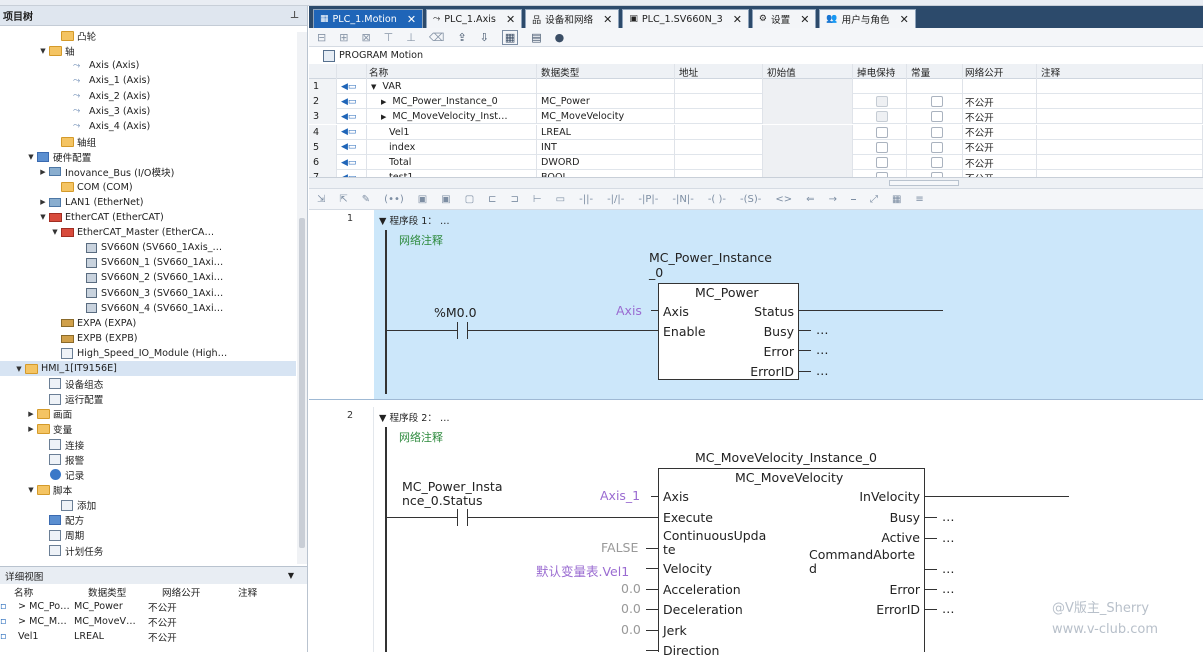 The image size is (1203, 658). What do you see at coordinates (606, 173) in the screenshot?
I see `var-type-cell: BOOL` at bounding box center [606, 173].